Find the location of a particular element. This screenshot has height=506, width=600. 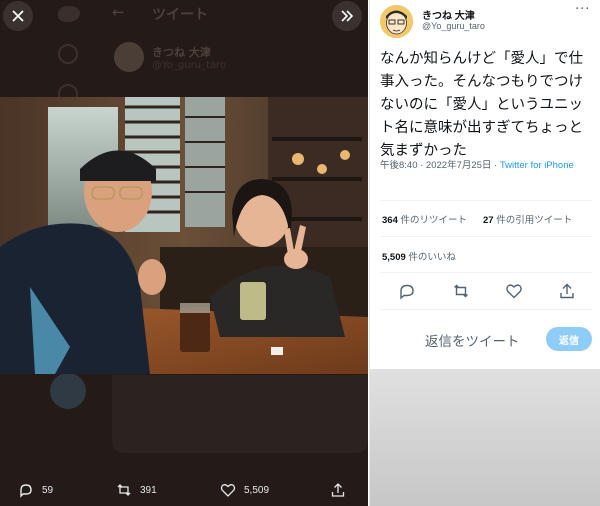

expand-icon is located at coordinates (347, 16).